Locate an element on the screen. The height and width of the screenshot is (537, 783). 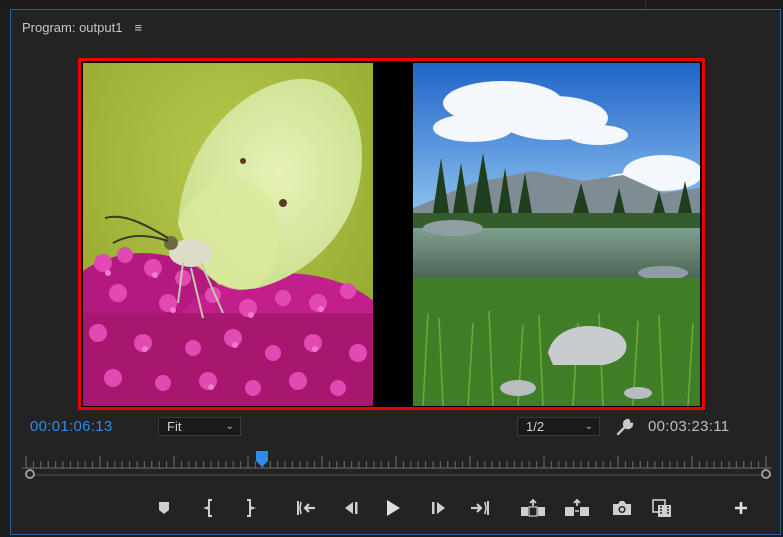
duration-timecode: 00:03:23:11 is located at coordinates (689, 426).